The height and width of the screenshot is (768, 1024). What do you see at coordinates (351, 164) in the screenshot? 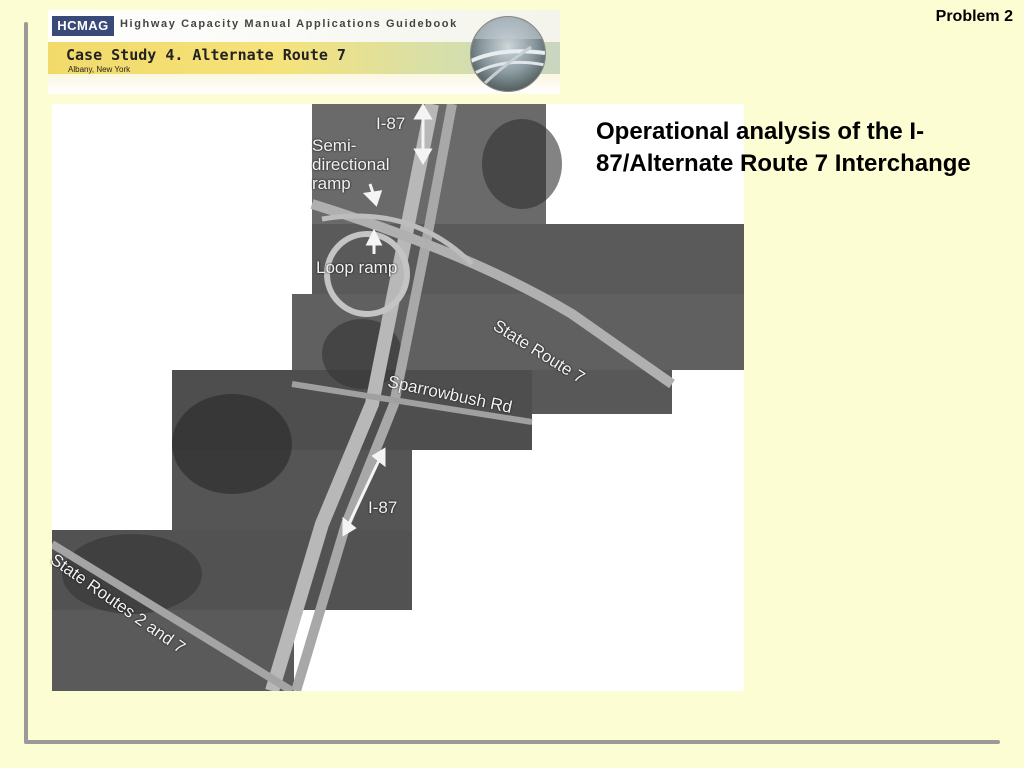
I see `map-label-semi-directional-ramp: Semi- directional ramp` at bounding box center [351, 164].